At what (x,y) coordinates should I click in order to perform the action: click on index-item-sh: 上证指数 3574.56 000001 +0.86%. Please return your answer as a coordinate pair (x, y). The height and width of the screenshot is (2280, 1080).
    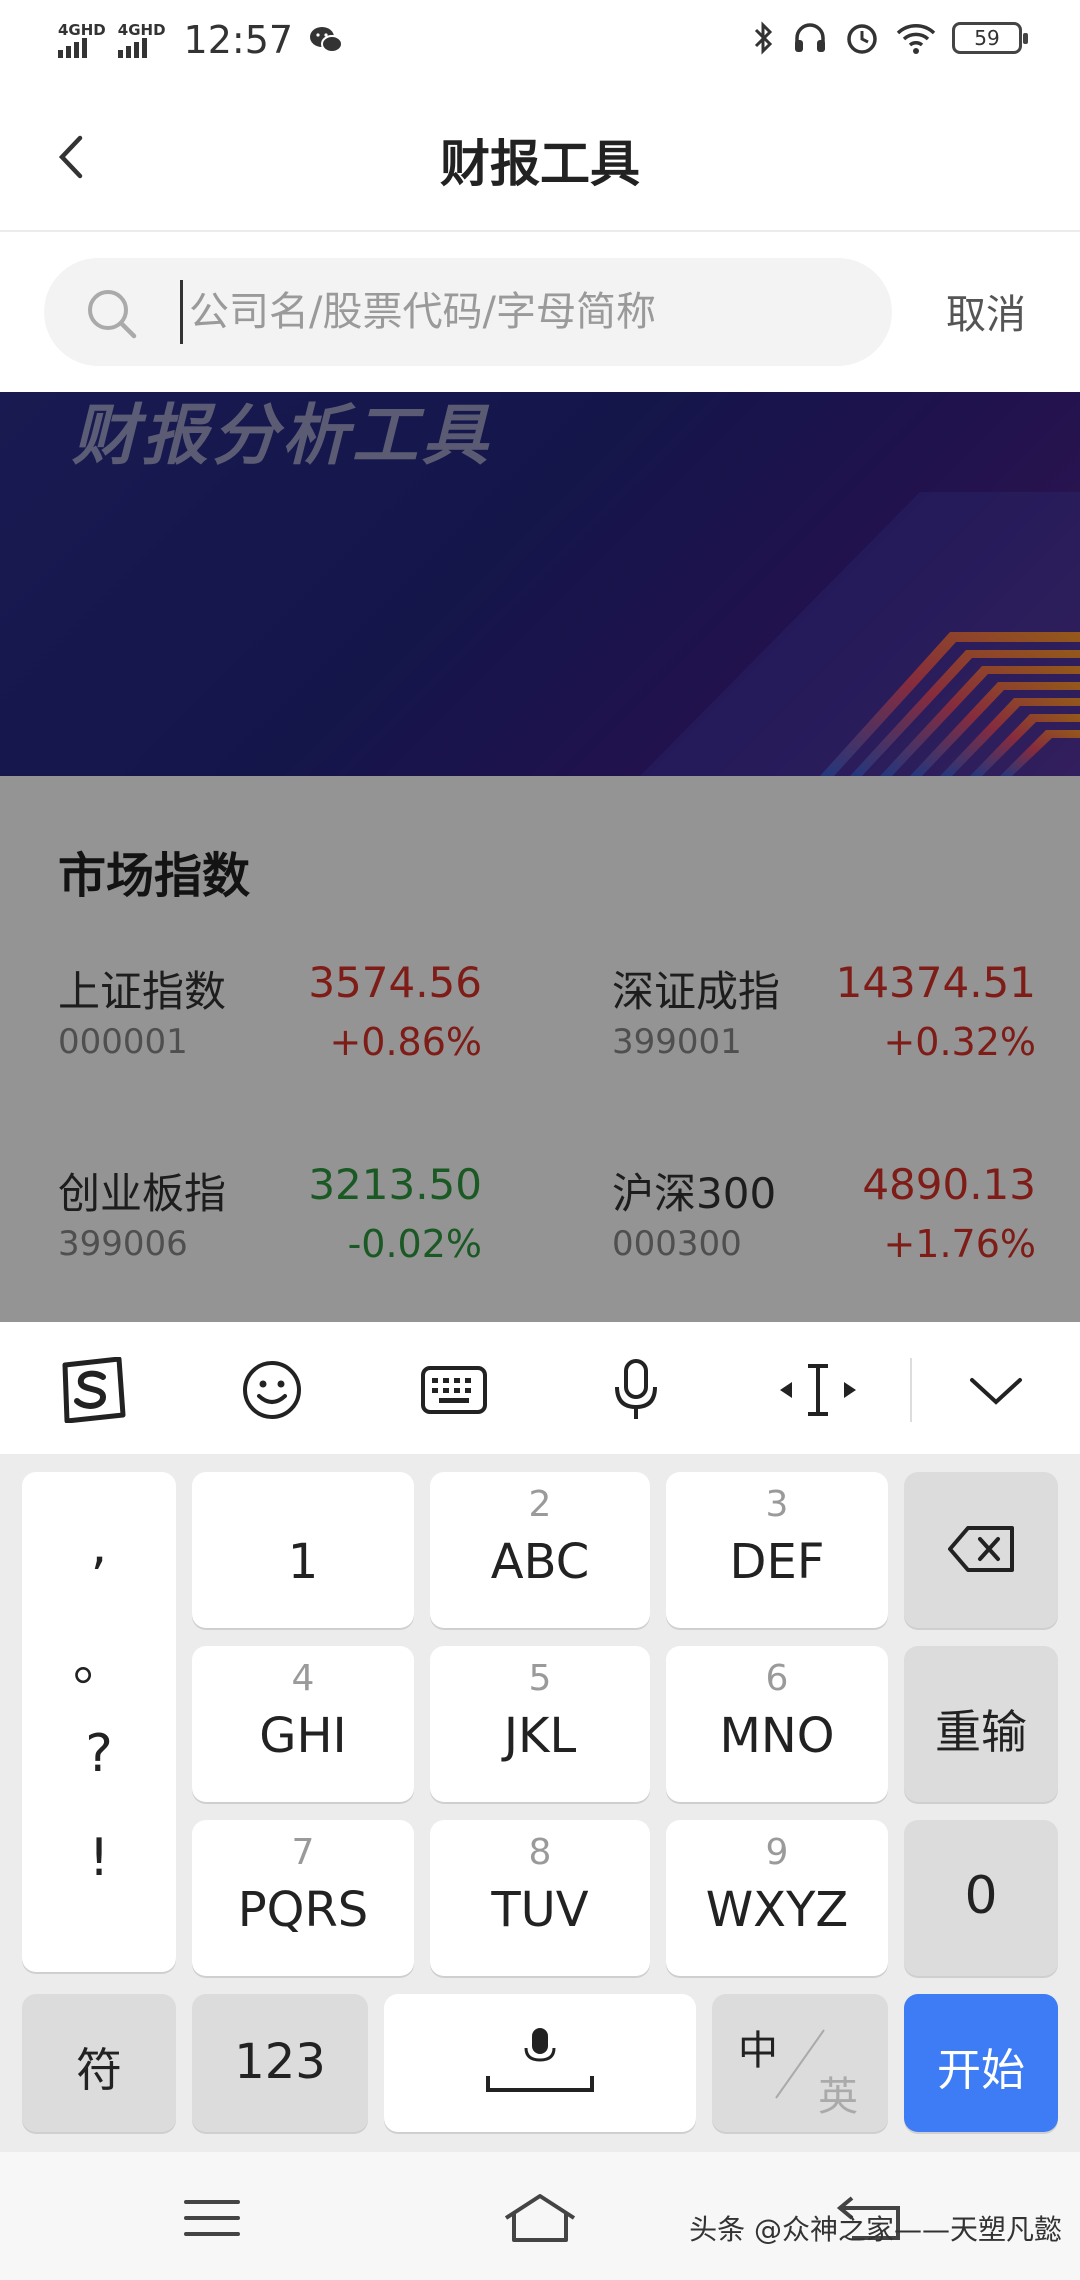
    Looking at the image, I should click on (270, 1018).